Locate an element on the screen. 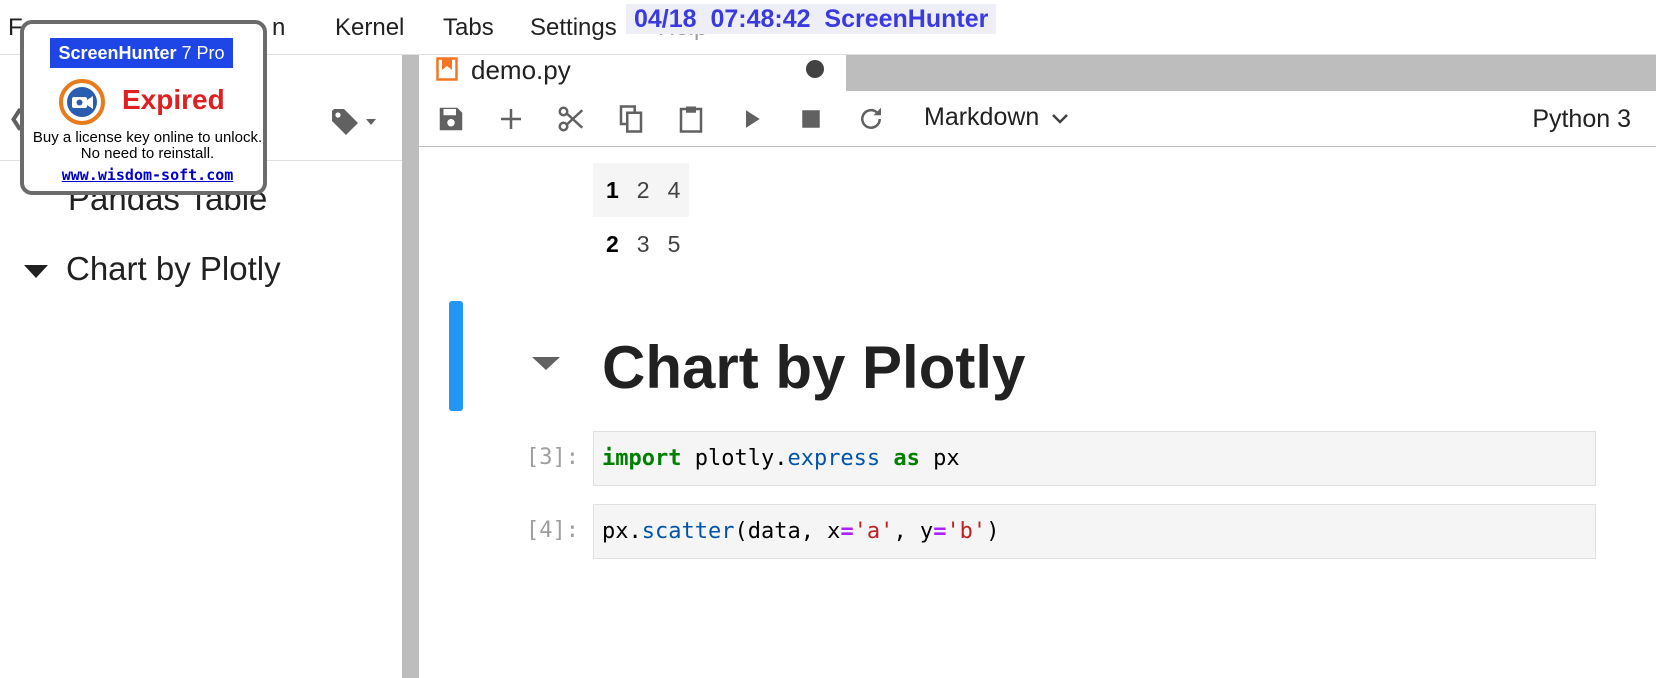  chevron-down-icon is located at coordinates (1060, 118).